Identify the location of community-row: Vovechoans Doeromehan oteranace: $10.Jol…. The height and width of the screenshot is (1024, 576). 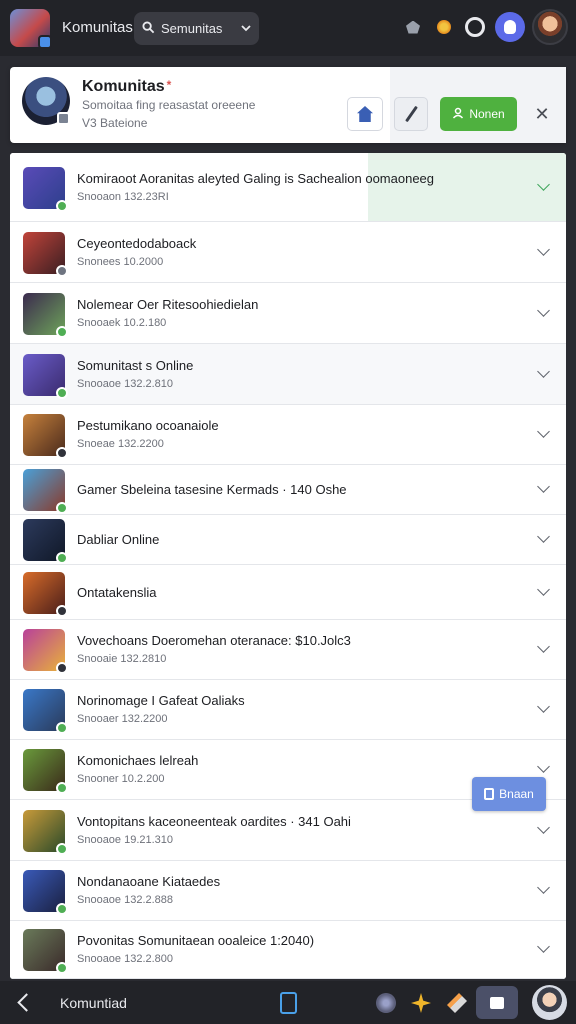
(288, 650).